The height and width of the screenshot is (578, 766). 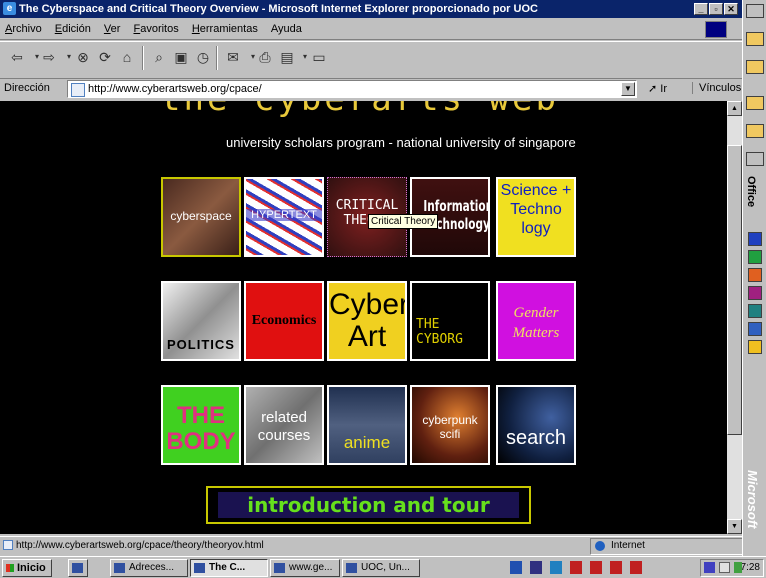 I want to click on office-label: Office, so click(x=751, y=192).